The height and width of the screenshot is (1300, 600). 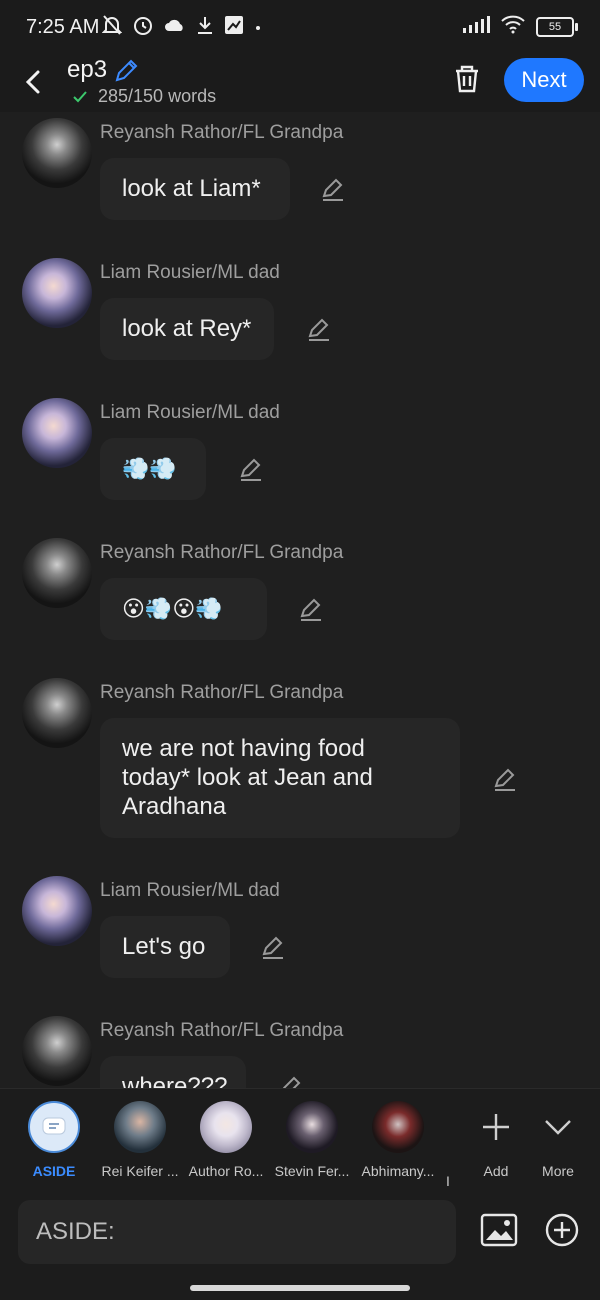 What do you see at coordinates (300, 186) in the screenshot?
I see `message-item: Reyansh Rathor/FL Grandpa look at Liam*` at bounding box center [300, 186].